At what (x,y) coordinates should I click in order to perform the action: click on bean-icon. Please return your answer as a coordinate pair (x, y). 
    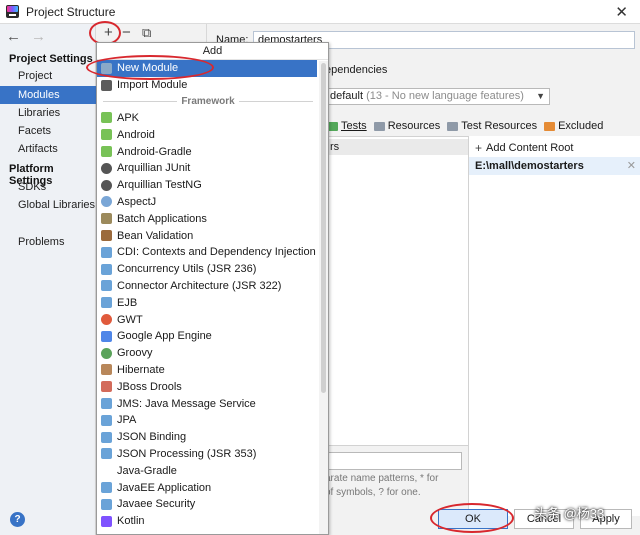
    Looking at the image, I should click on (106, 236).